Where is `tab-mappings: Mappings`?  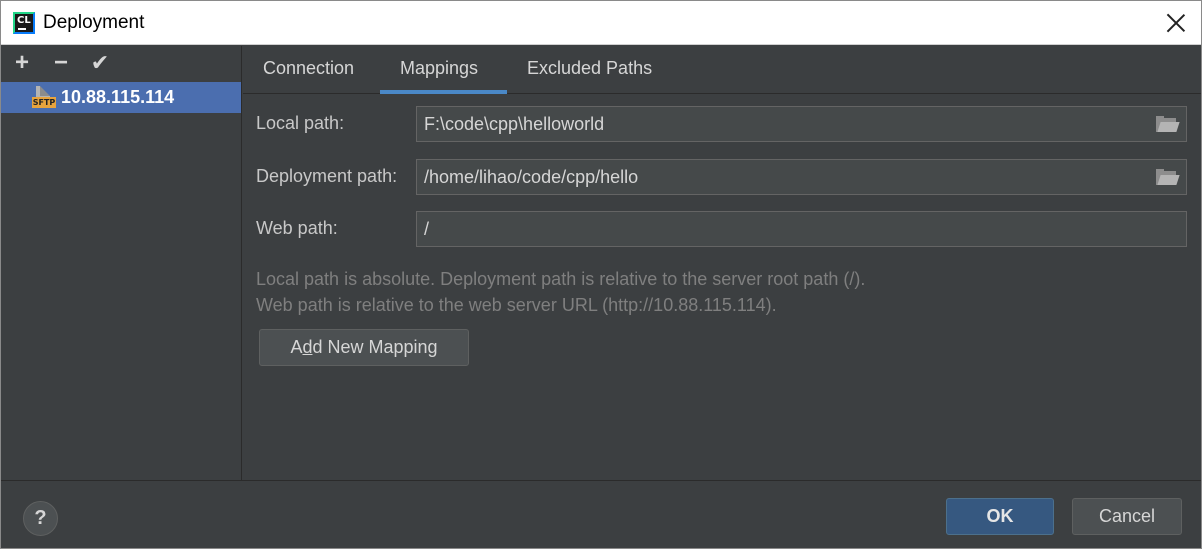 tab-mappings: Mappings is located at coordinates (439, 68).